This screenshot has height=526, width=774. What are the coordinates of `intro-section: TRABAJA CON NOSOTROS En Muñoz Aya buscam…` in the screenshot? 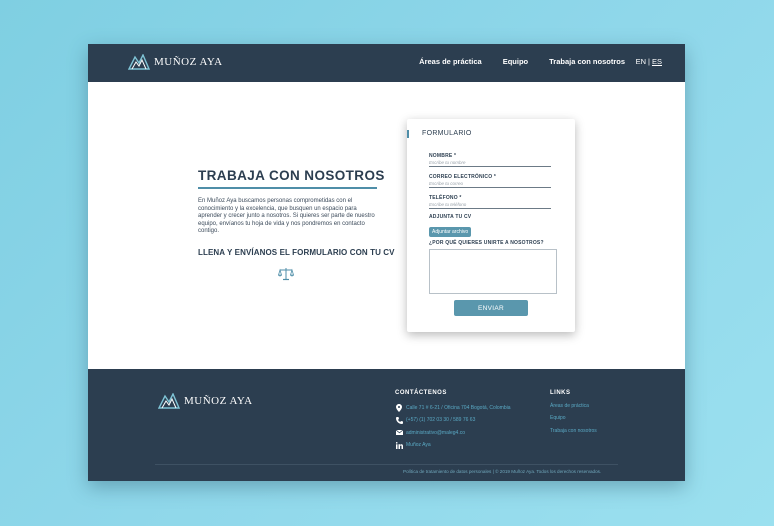 It's located at (296, 224).